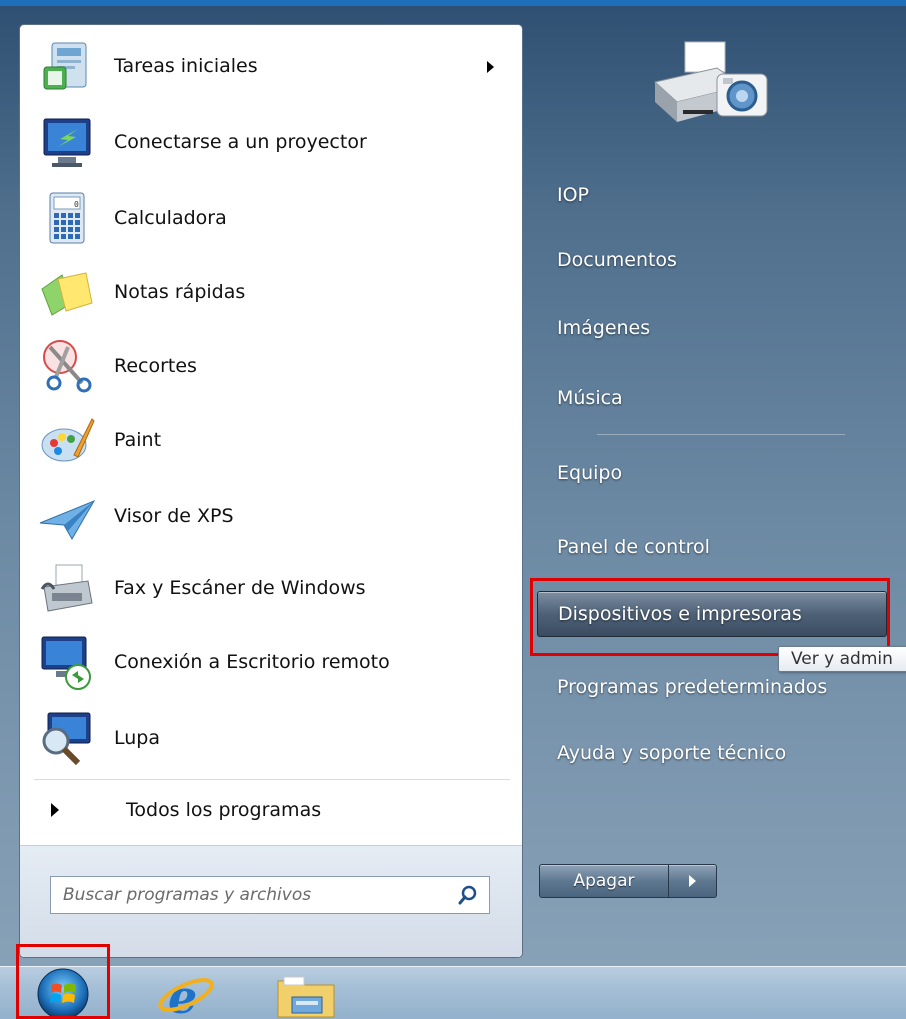  What do you see at coordinates (468, 895) in the screenshot?
I see `search-icon` at bounding box center [468, 895].